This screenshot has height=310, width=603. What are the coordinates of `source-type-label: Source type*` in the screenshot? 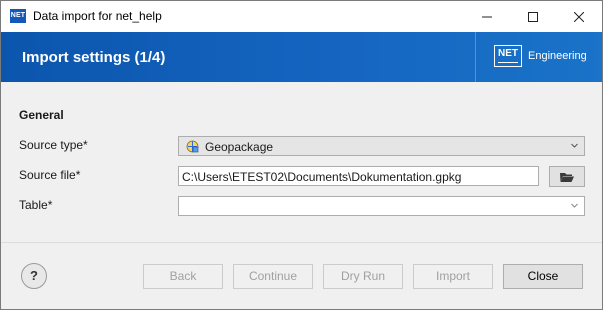 It's located at (53, 145).